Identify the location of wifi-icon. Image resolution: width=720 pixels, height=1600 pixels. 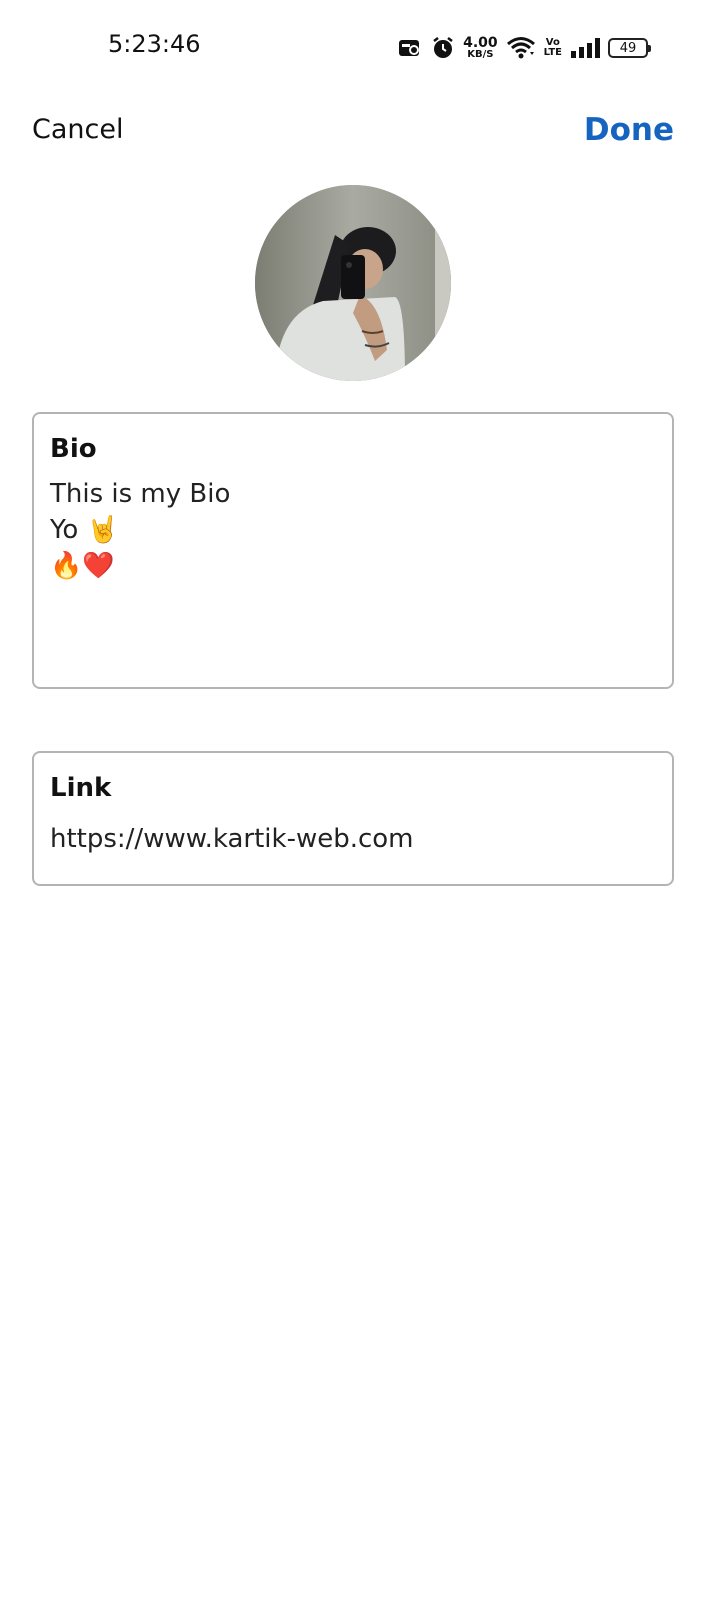
(521, 48).